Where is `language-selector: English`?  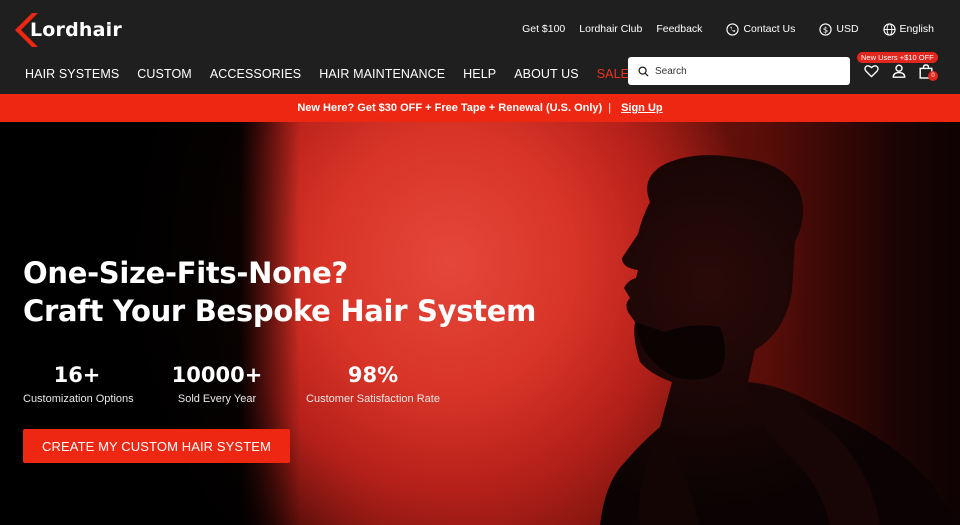 language-selector: English is located at coordinates (908, 29).